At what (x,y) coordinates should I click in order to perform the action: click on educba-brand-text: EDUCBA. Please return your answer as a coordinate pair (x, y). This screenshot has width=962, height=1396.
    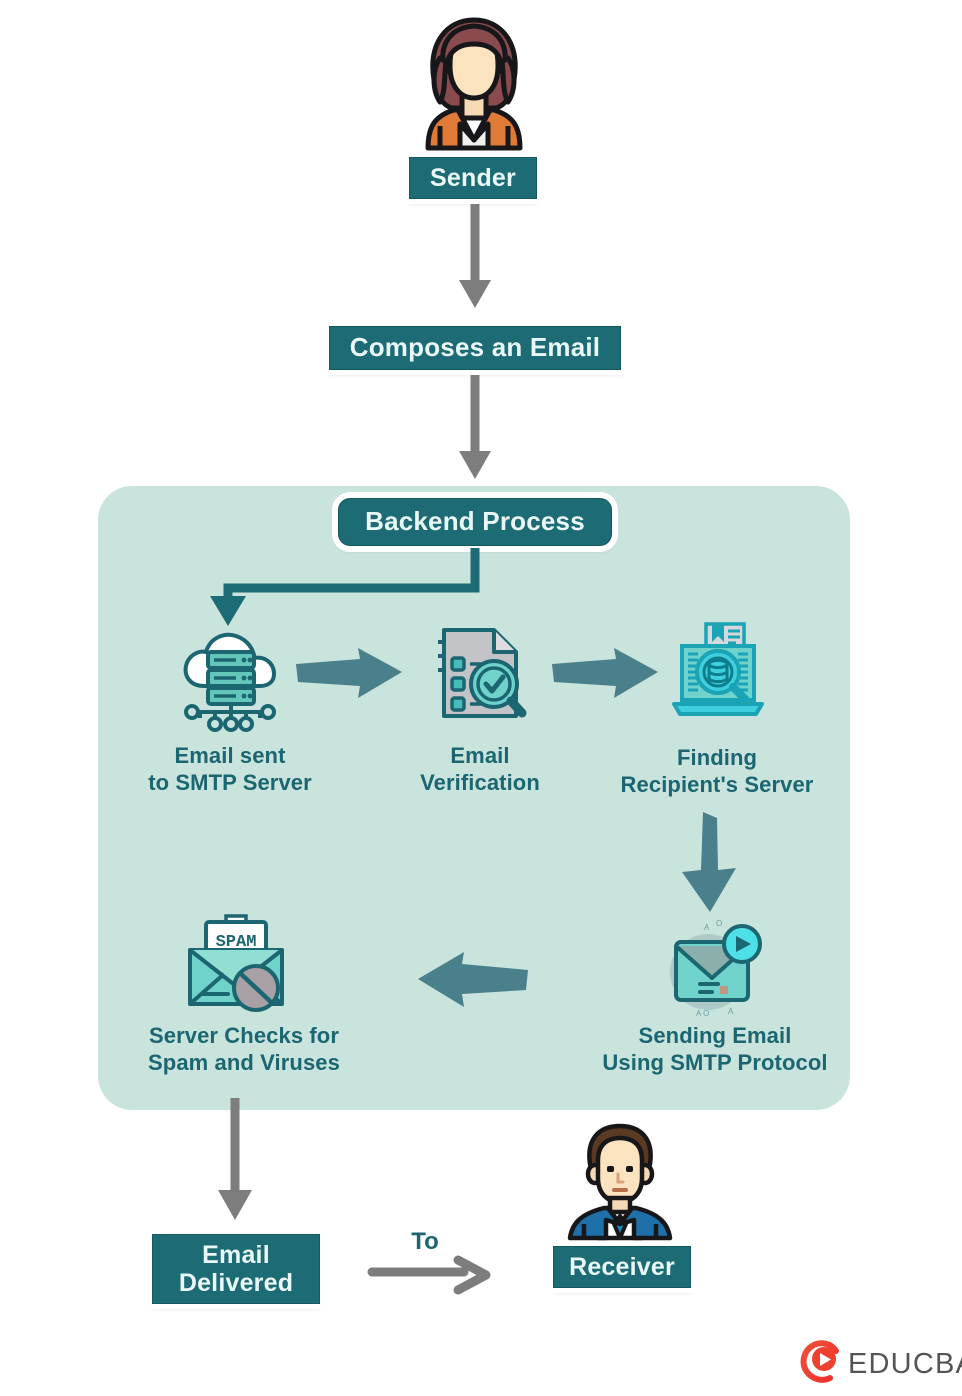
    Looking at the image, I should click on (905, 1364).